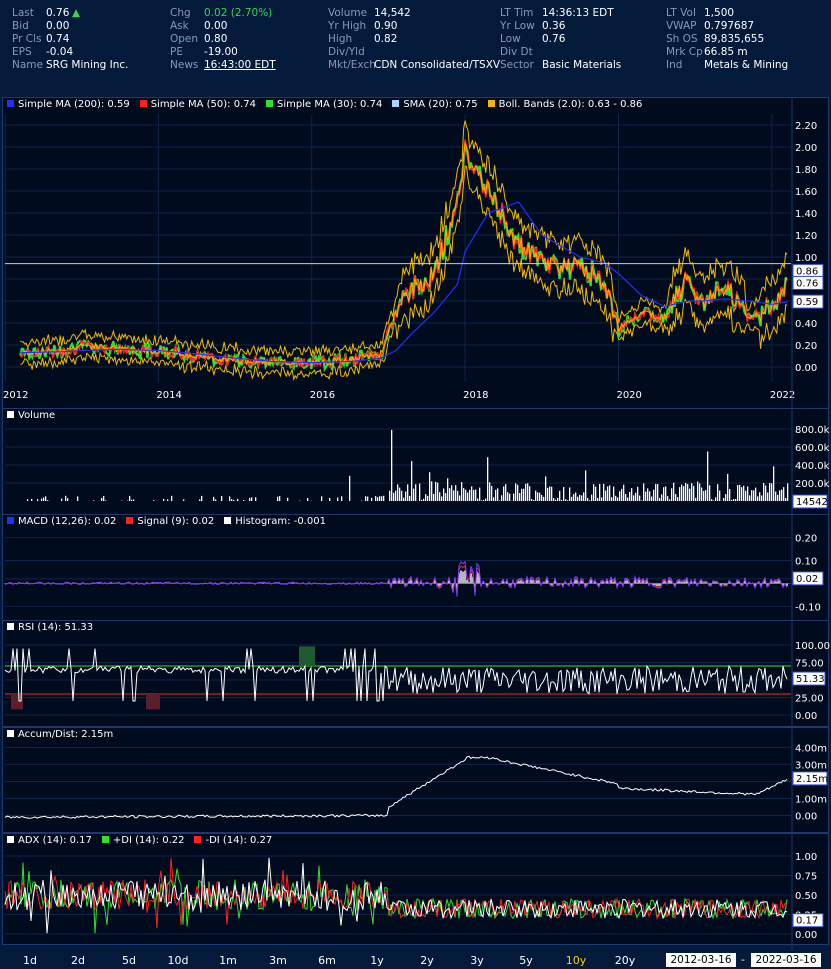  Describe the element at coordinates (27, 65) in the screenshot. I see `quote-label: Name` at that location.